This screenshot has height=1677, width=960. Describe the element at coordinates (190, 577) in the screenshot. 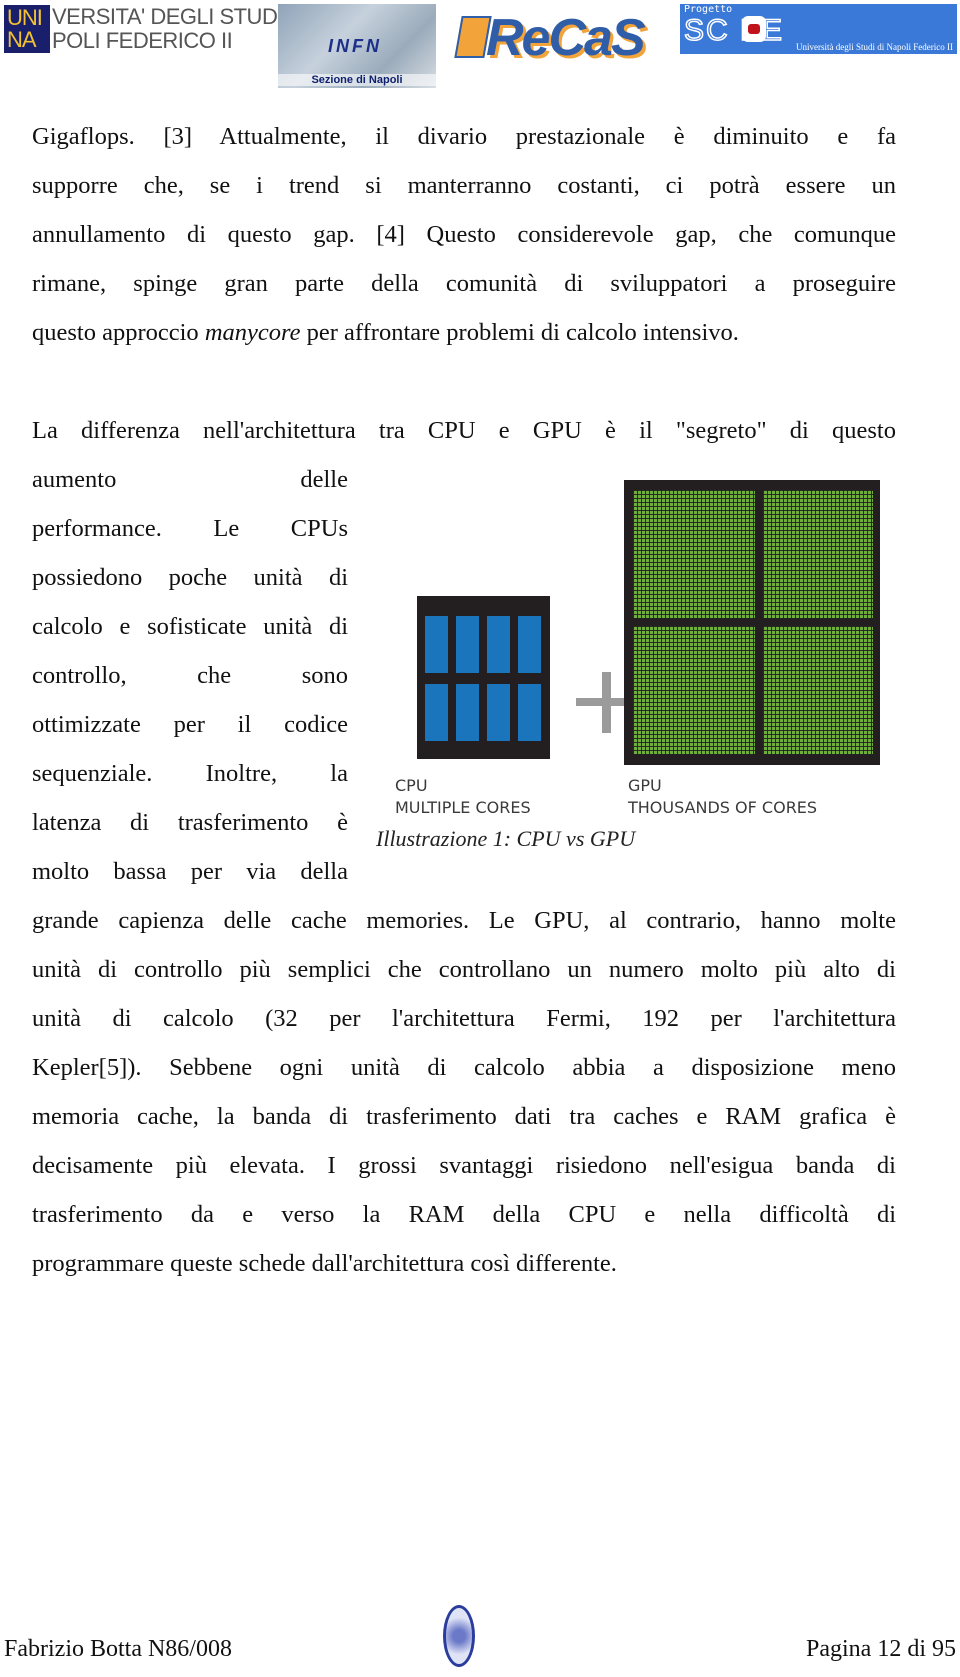

I see `text-line: possiedono poche unità di` at that location.